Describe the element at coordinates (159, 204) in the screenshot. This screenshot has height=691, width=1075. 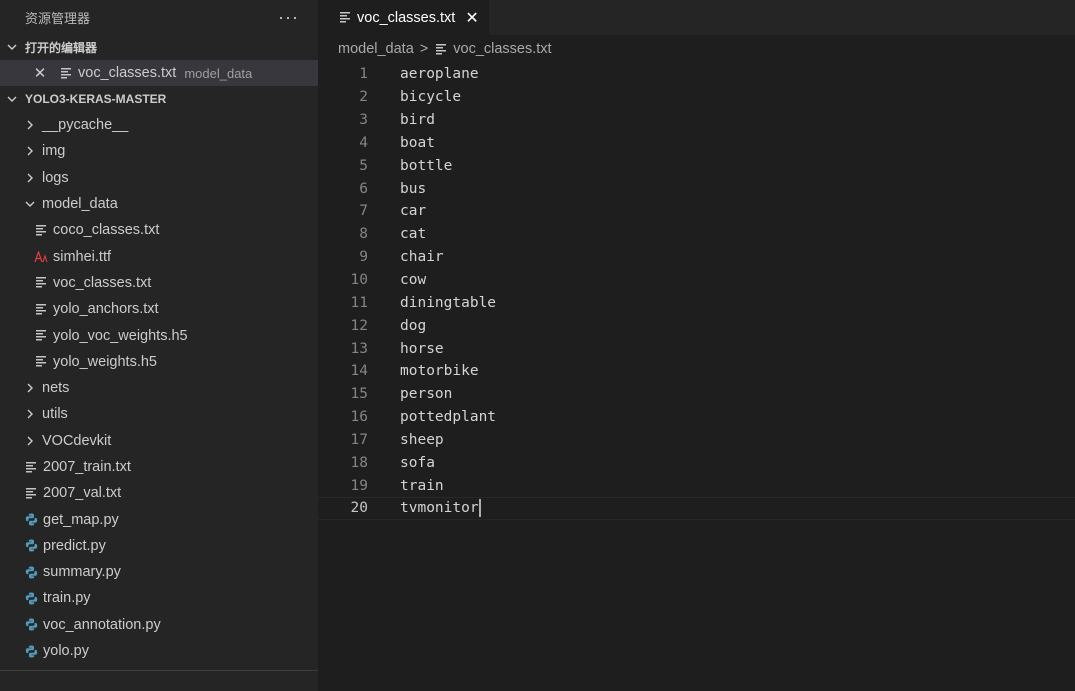
I see `tree-item: model_data` at that location.